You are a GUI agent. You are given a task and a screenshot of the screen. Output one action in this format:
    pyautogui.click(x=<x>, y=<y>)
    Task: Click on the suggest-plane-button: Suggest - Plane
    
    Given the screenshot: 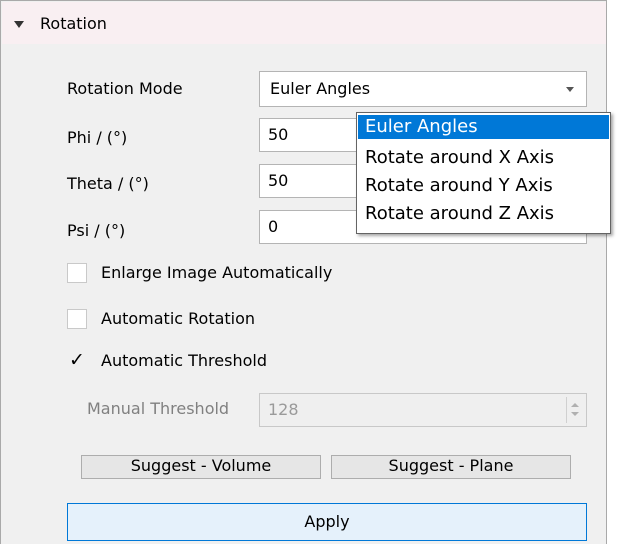 What is the action you would take?
    pyautogui.click(x=451, y=467)
    